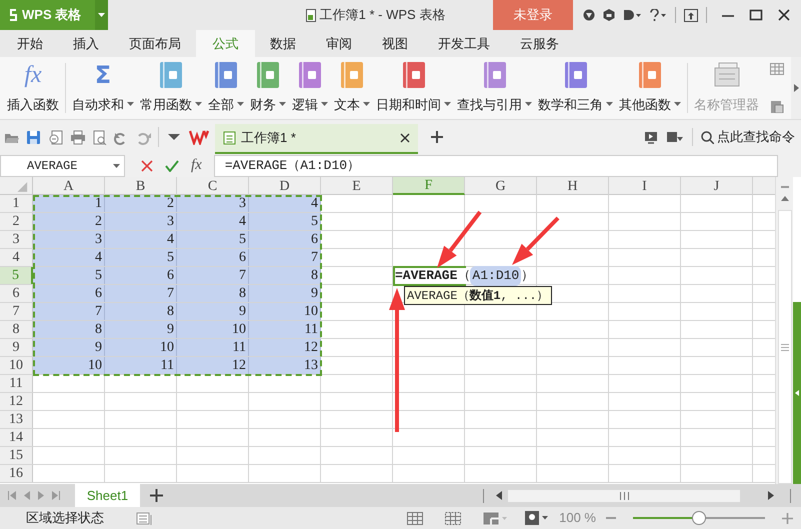 Image resolution: width=801 pixels, height=529 pixels. What do you see at coordinates (453, 518) in the screenshot?
I see `page-break-view-icon` at bounding box center [453, 518].